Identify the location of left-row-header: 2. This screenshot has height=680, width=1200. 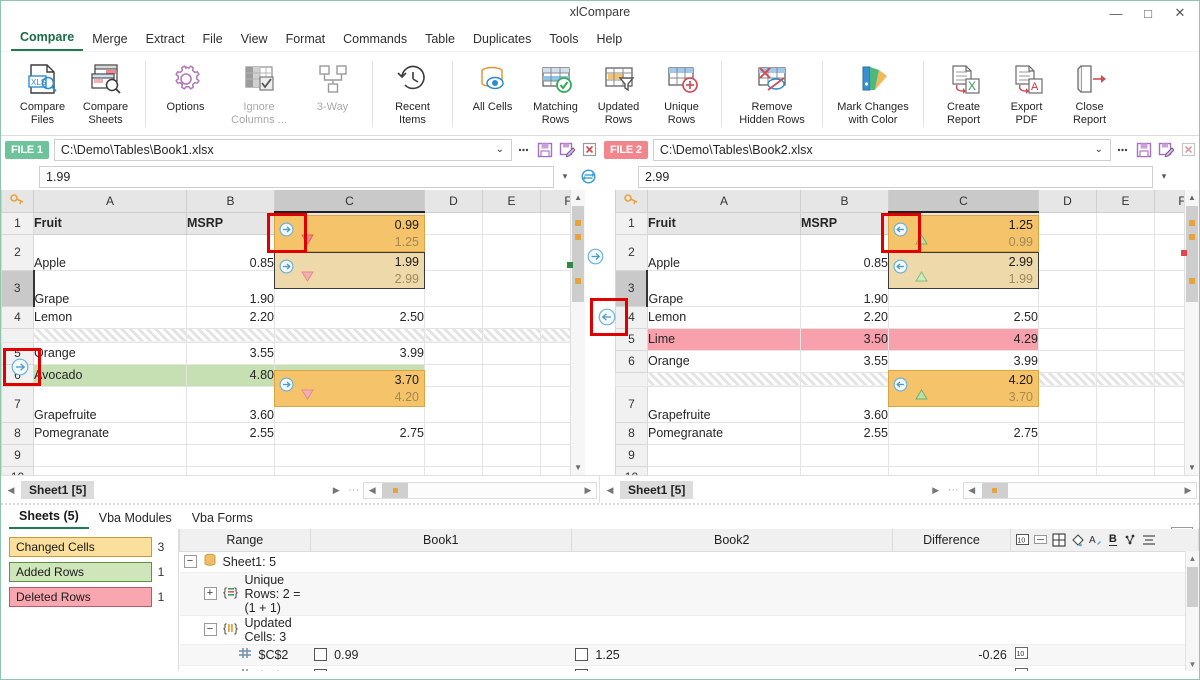
(17, 252).